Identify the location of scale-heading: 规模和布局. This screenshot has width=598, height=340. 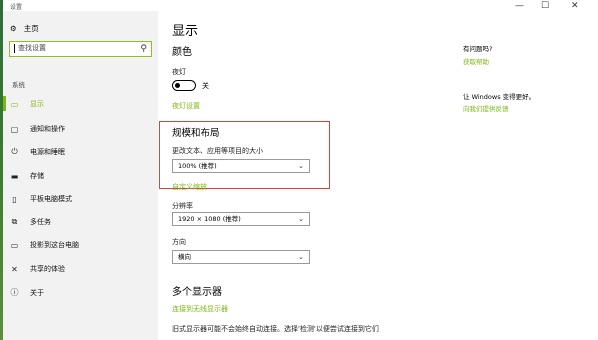
(196, 133).